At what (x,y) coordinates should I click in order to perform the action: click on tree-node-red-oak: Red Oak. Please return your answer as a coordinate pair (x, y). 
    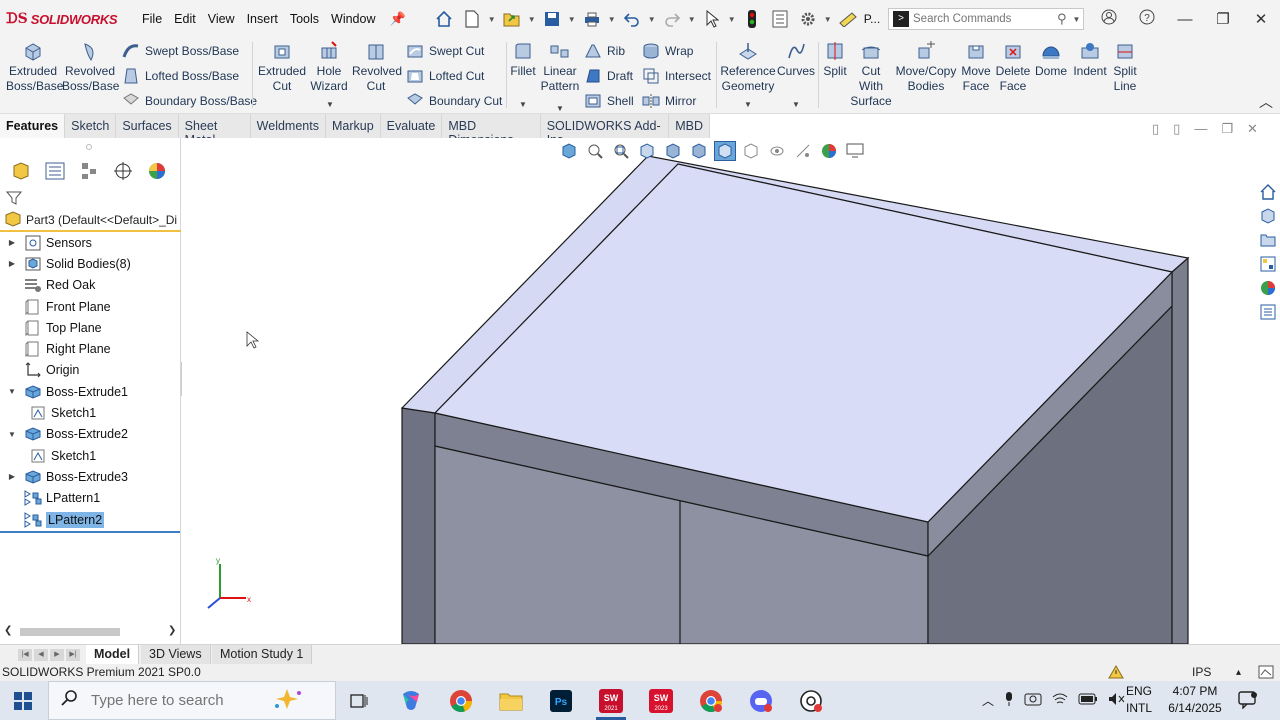
    Looking at the image, I should click on (90, 285).